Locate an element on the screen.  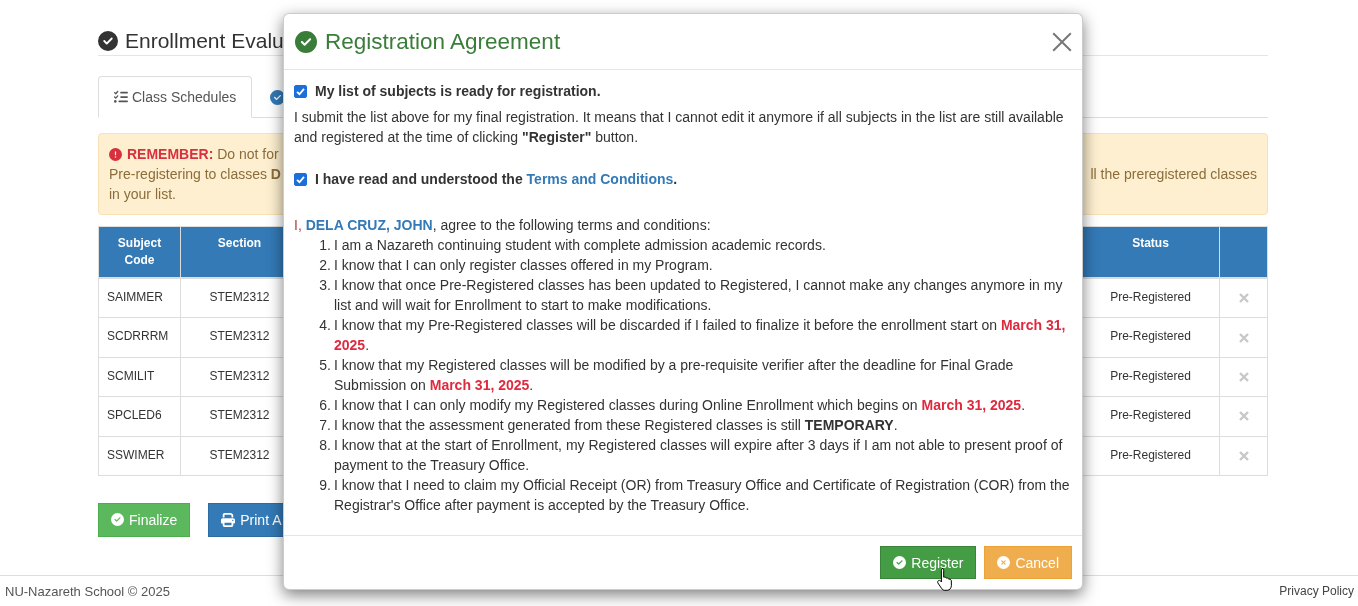
table-cell: SPCLED6 is located at coordinates (140, 417).